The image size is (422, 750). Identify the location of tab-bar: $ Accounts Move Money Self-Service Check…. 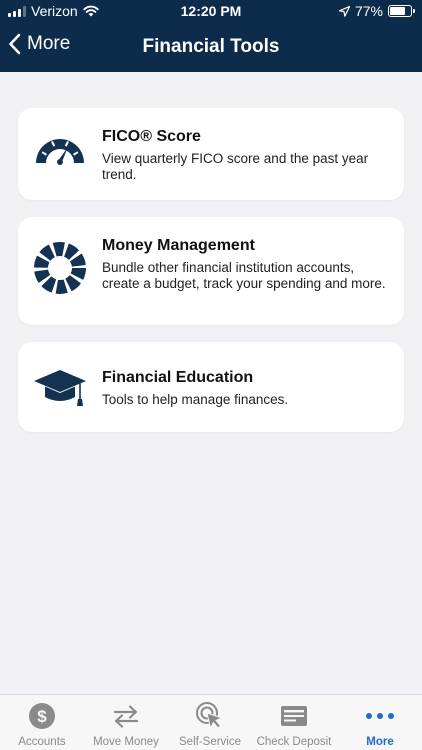
(211, 722).